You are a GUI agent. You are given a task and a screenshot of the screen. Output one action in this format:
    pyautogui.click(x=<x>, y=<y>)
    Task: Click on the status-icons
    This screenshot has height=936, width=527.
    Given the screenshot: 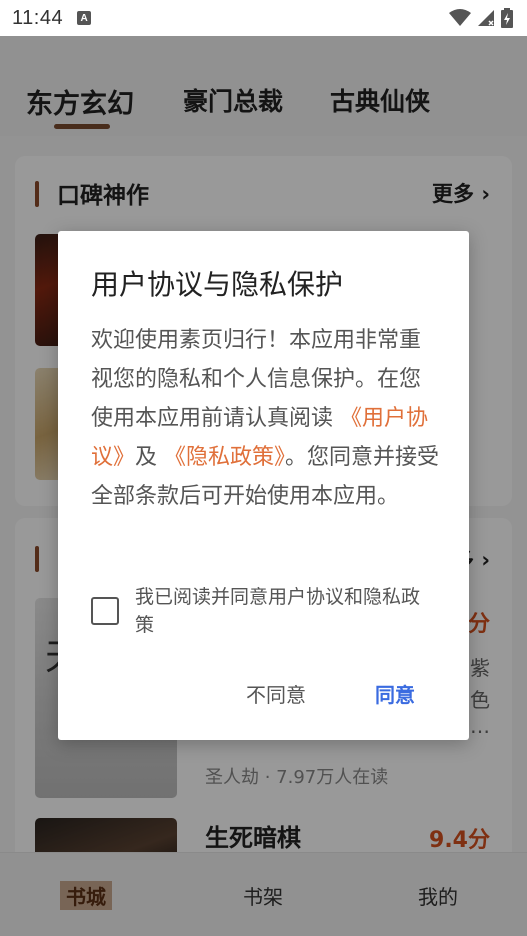 What is the action you would take?
    pyautogui.click(x=481, y=18)
    